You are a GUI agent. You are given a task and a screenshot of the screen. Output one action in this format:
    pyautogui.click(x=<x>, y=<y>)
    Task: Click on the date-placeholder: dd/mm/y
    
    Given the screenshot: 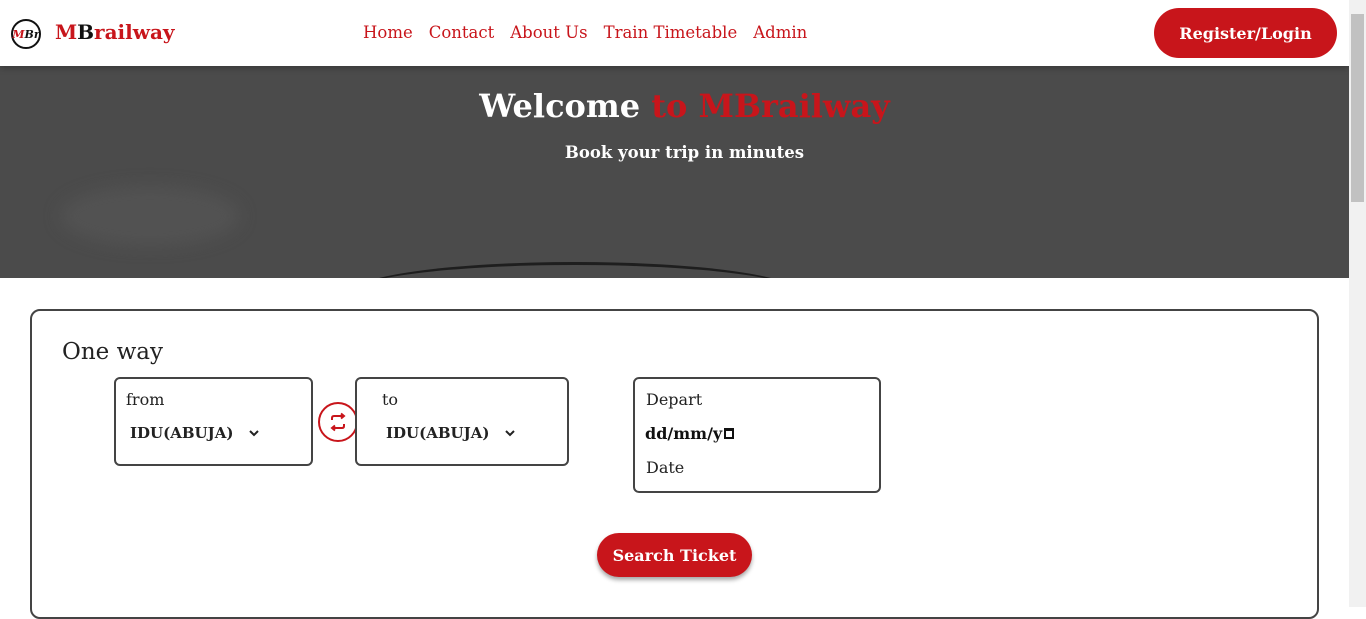 What is the action you would take?
    pyautogui.click(x=684, y=433)
    